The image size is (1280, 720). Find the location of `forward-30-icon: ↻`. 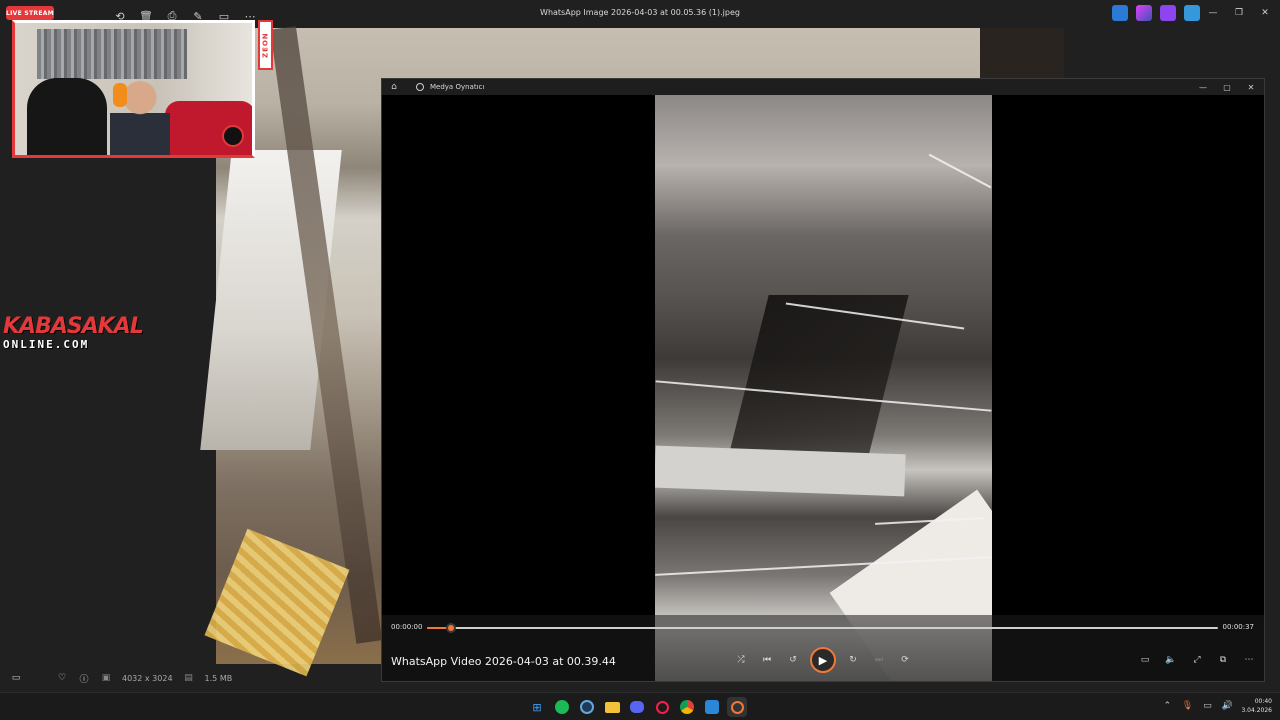

forward-30-icon: ↻ is located at coordinates (853, 660).